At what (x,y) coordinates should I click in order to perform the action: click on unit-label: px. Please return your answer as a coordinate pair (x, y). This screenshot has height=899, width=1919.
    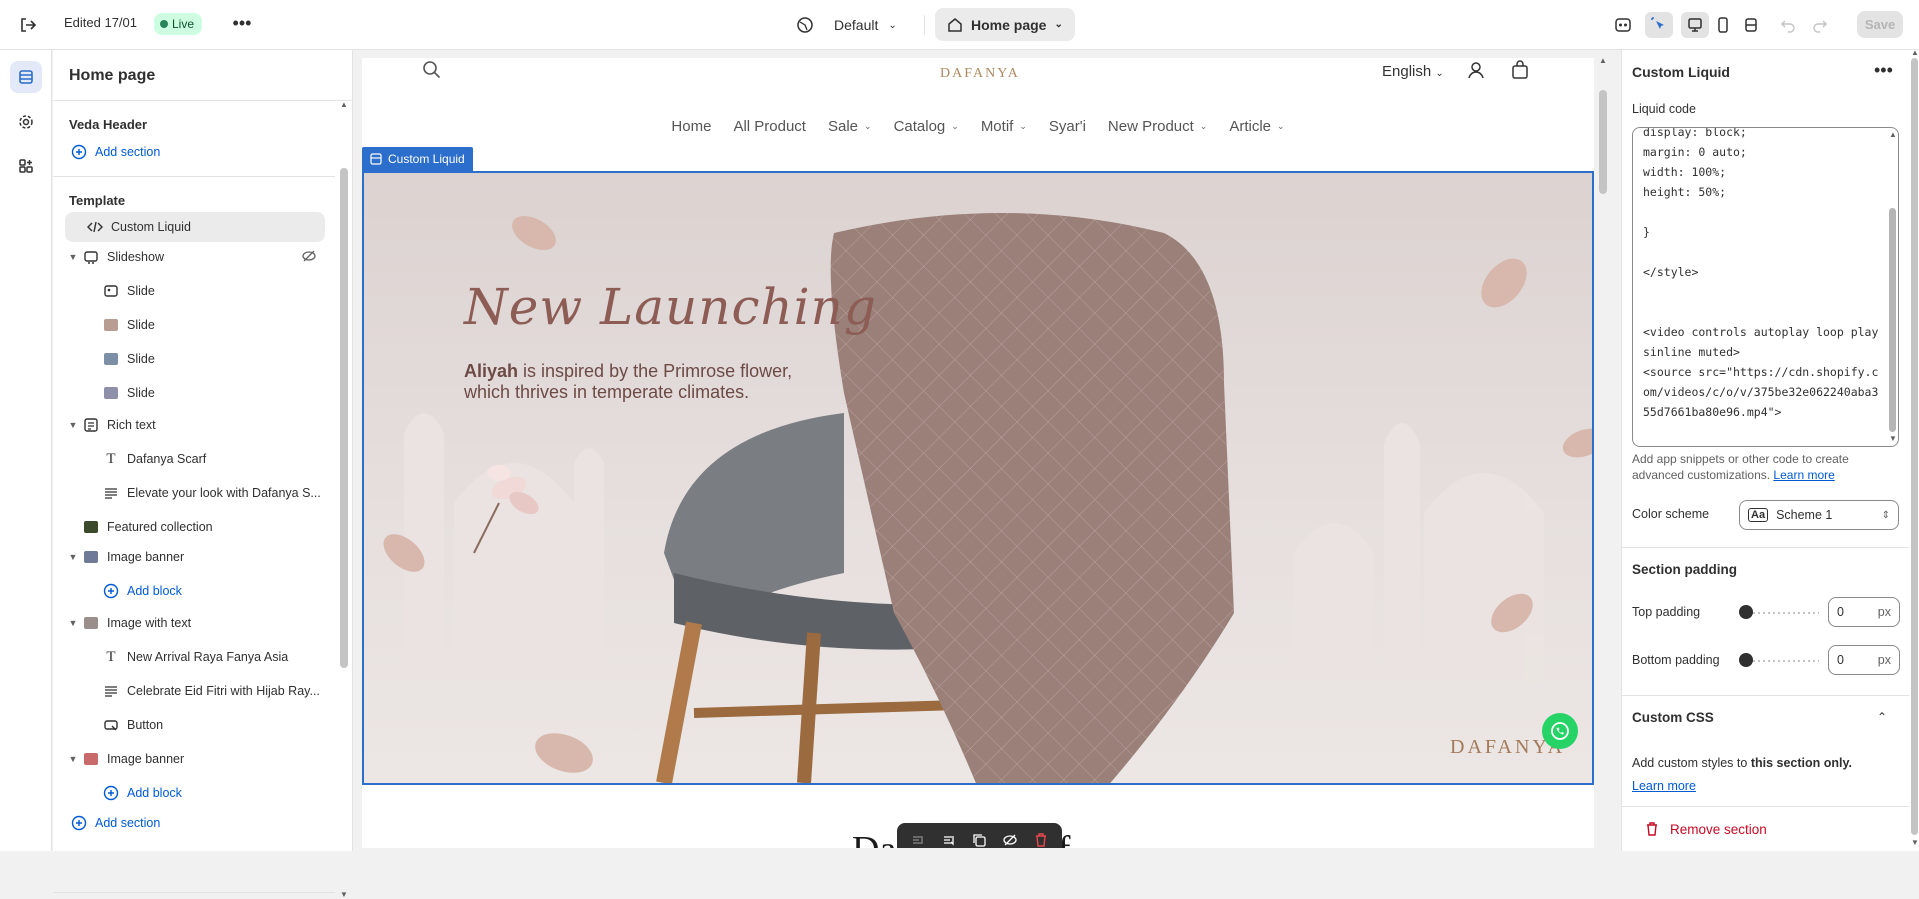
    Looking at the image, I should click on (1884, 660).